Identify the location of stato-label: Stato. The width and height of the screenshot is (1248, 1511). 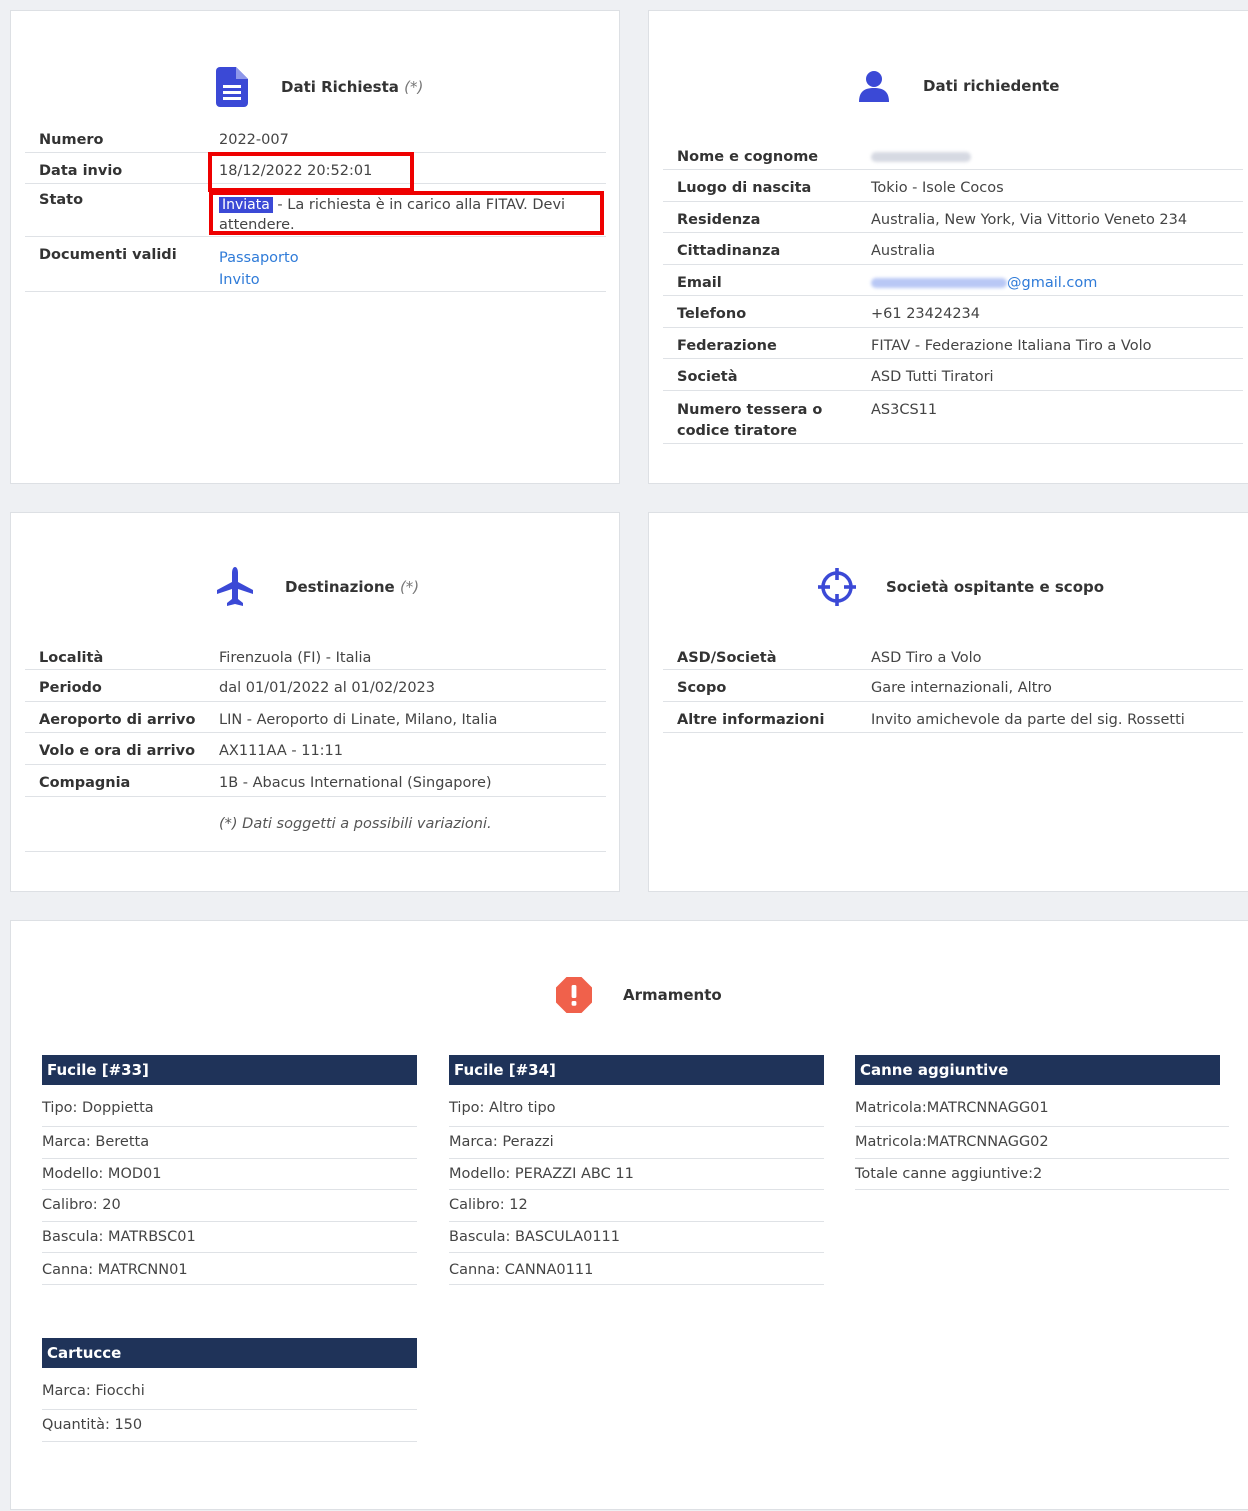
(61, 200).